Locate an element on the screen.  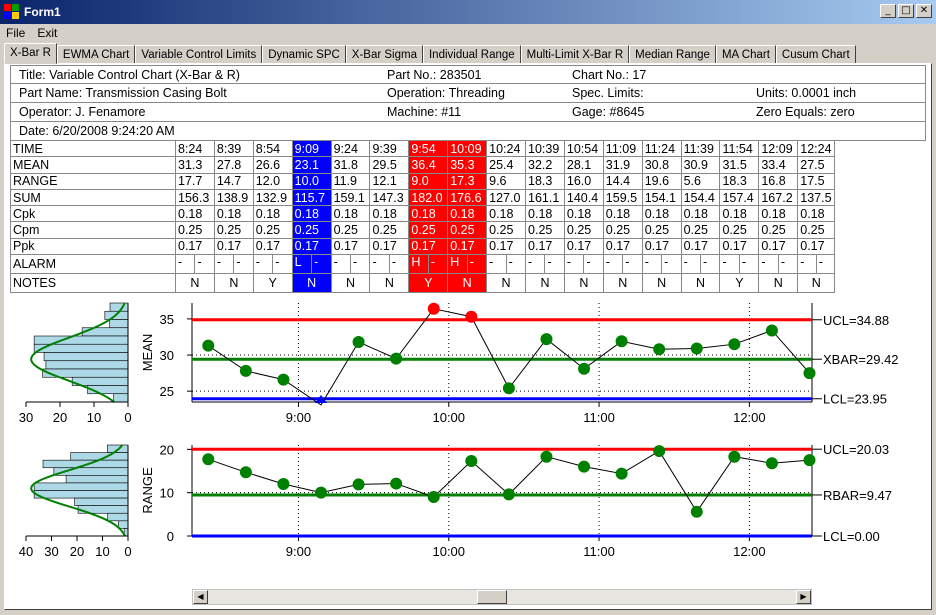
y-tick-label: 0 is located at coordinates (170, 536).